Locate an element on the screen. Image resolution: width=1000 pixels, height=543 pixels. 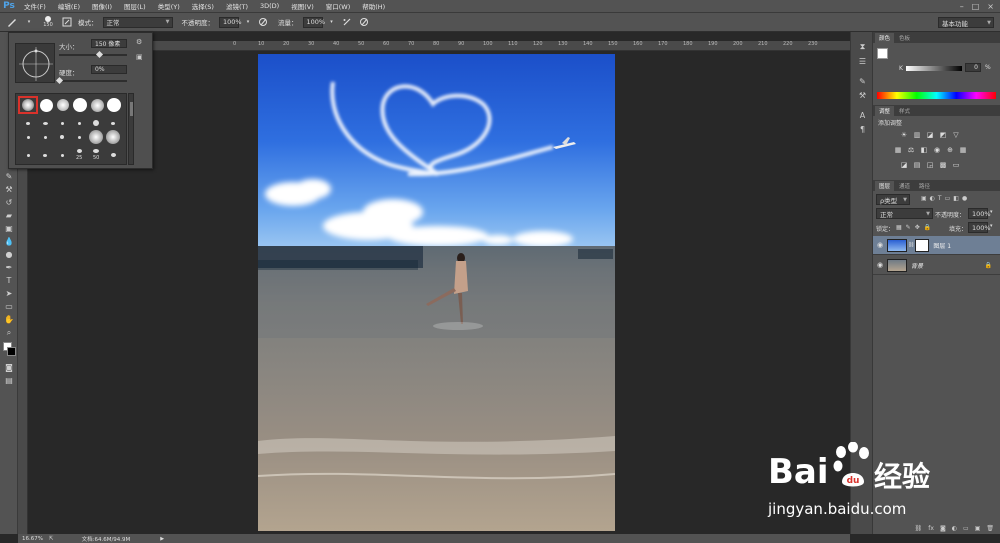
brush-panel-toggle-icon is located at coordinates (67, 22).